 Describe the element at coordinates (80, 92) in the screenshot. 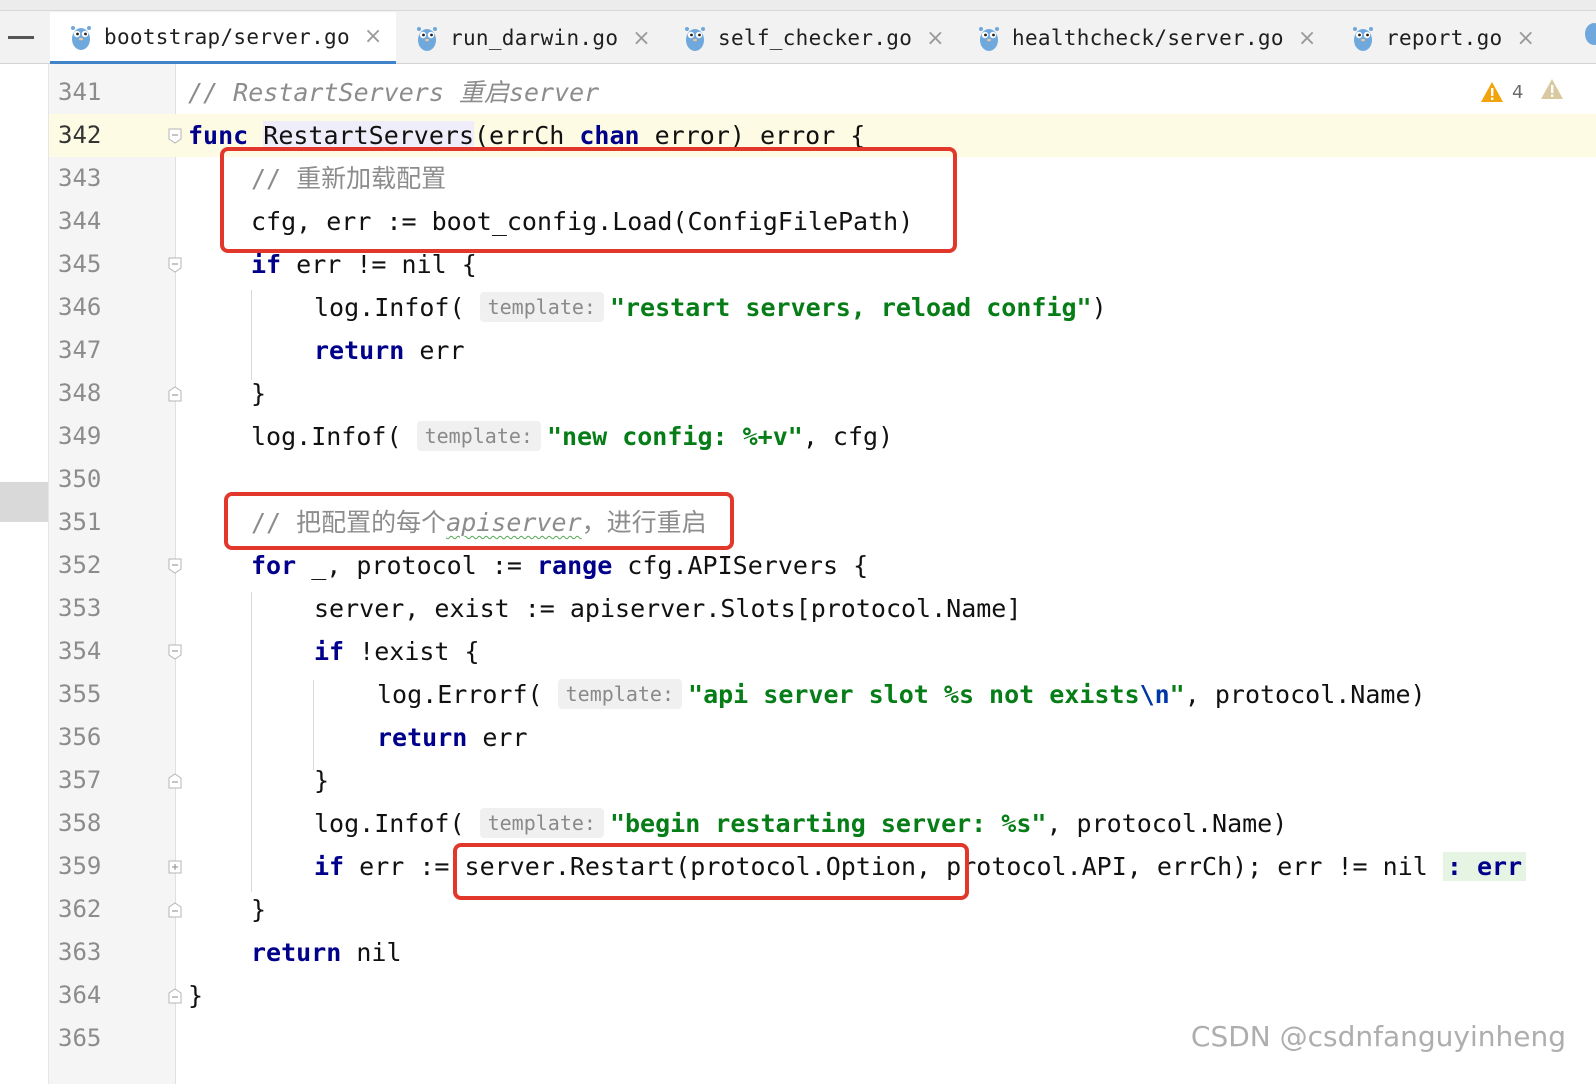

I see `line-number: 341` at that location.